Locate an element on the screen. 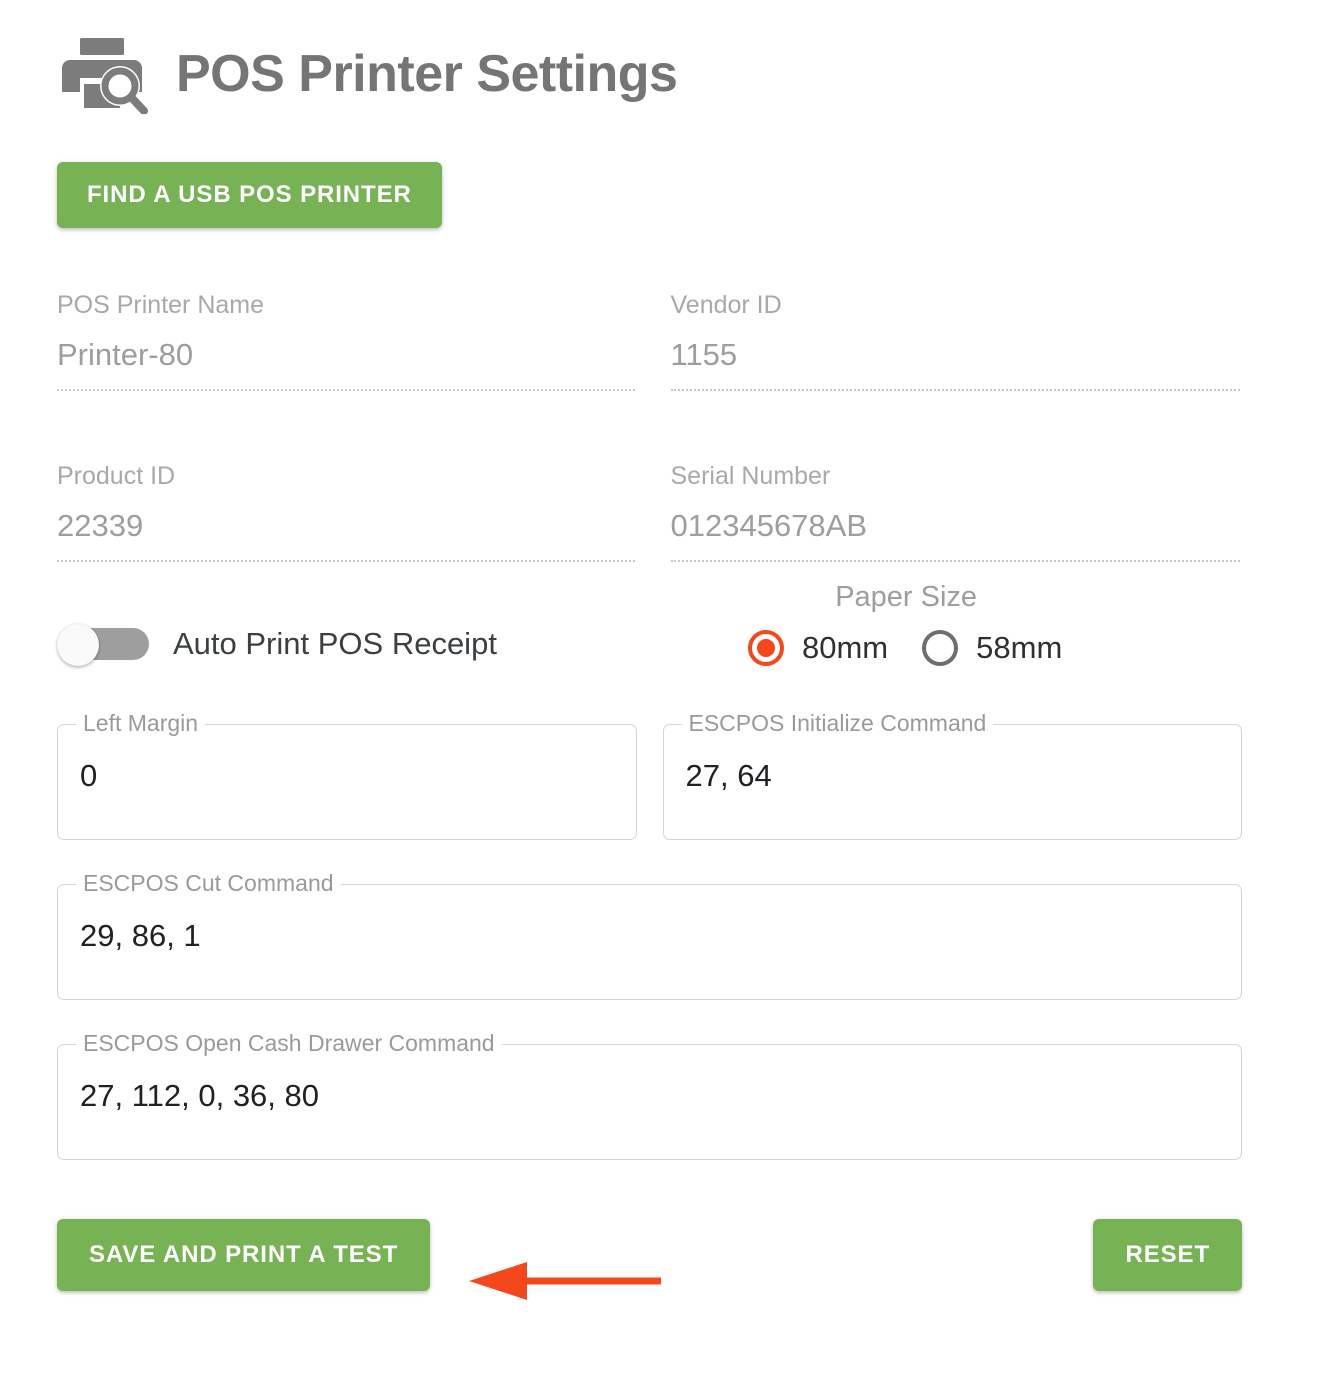  paper-size-radio-row: 80mm 58mm is located at coordinates (905, 648).